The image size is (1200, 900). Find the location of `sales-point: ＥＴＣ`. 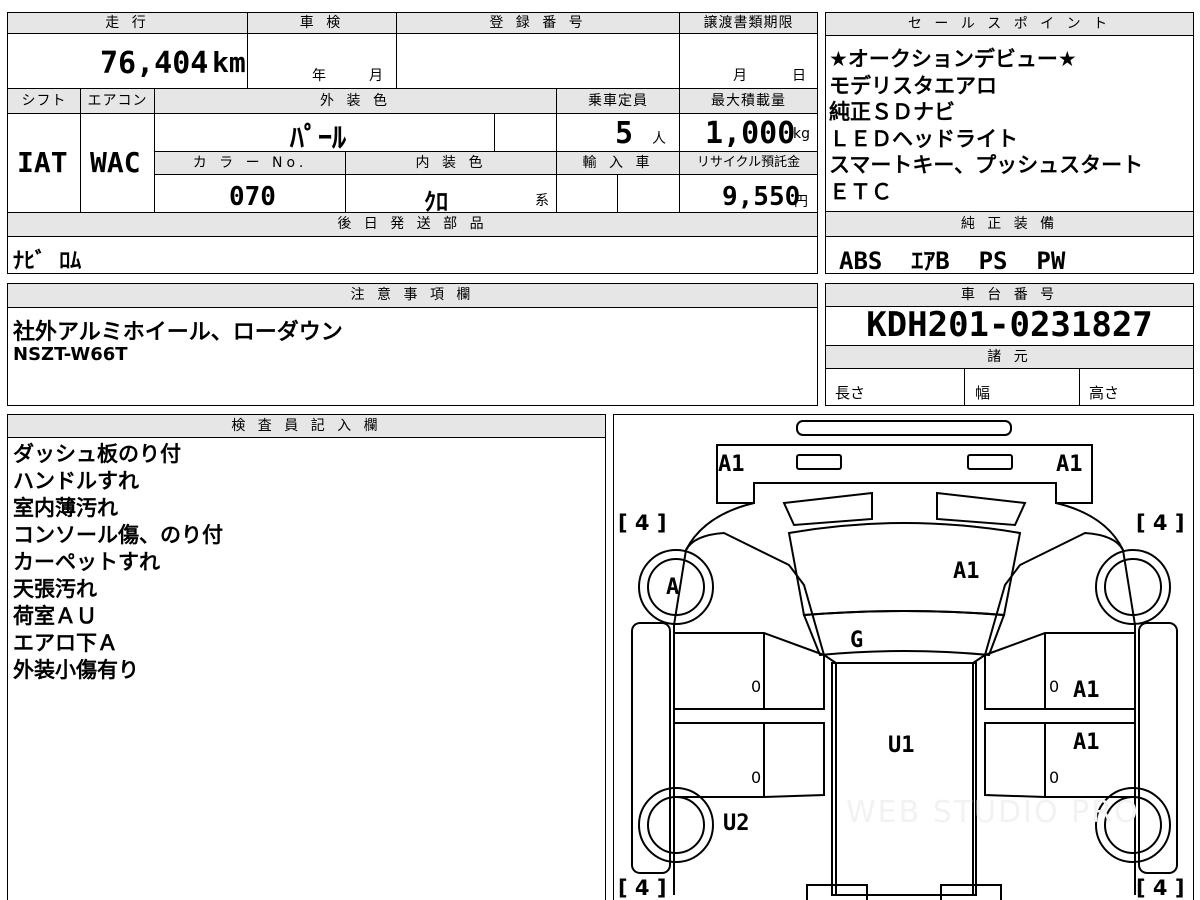

sales-point: ＥＴＣ is located at coordinates (860, 191).